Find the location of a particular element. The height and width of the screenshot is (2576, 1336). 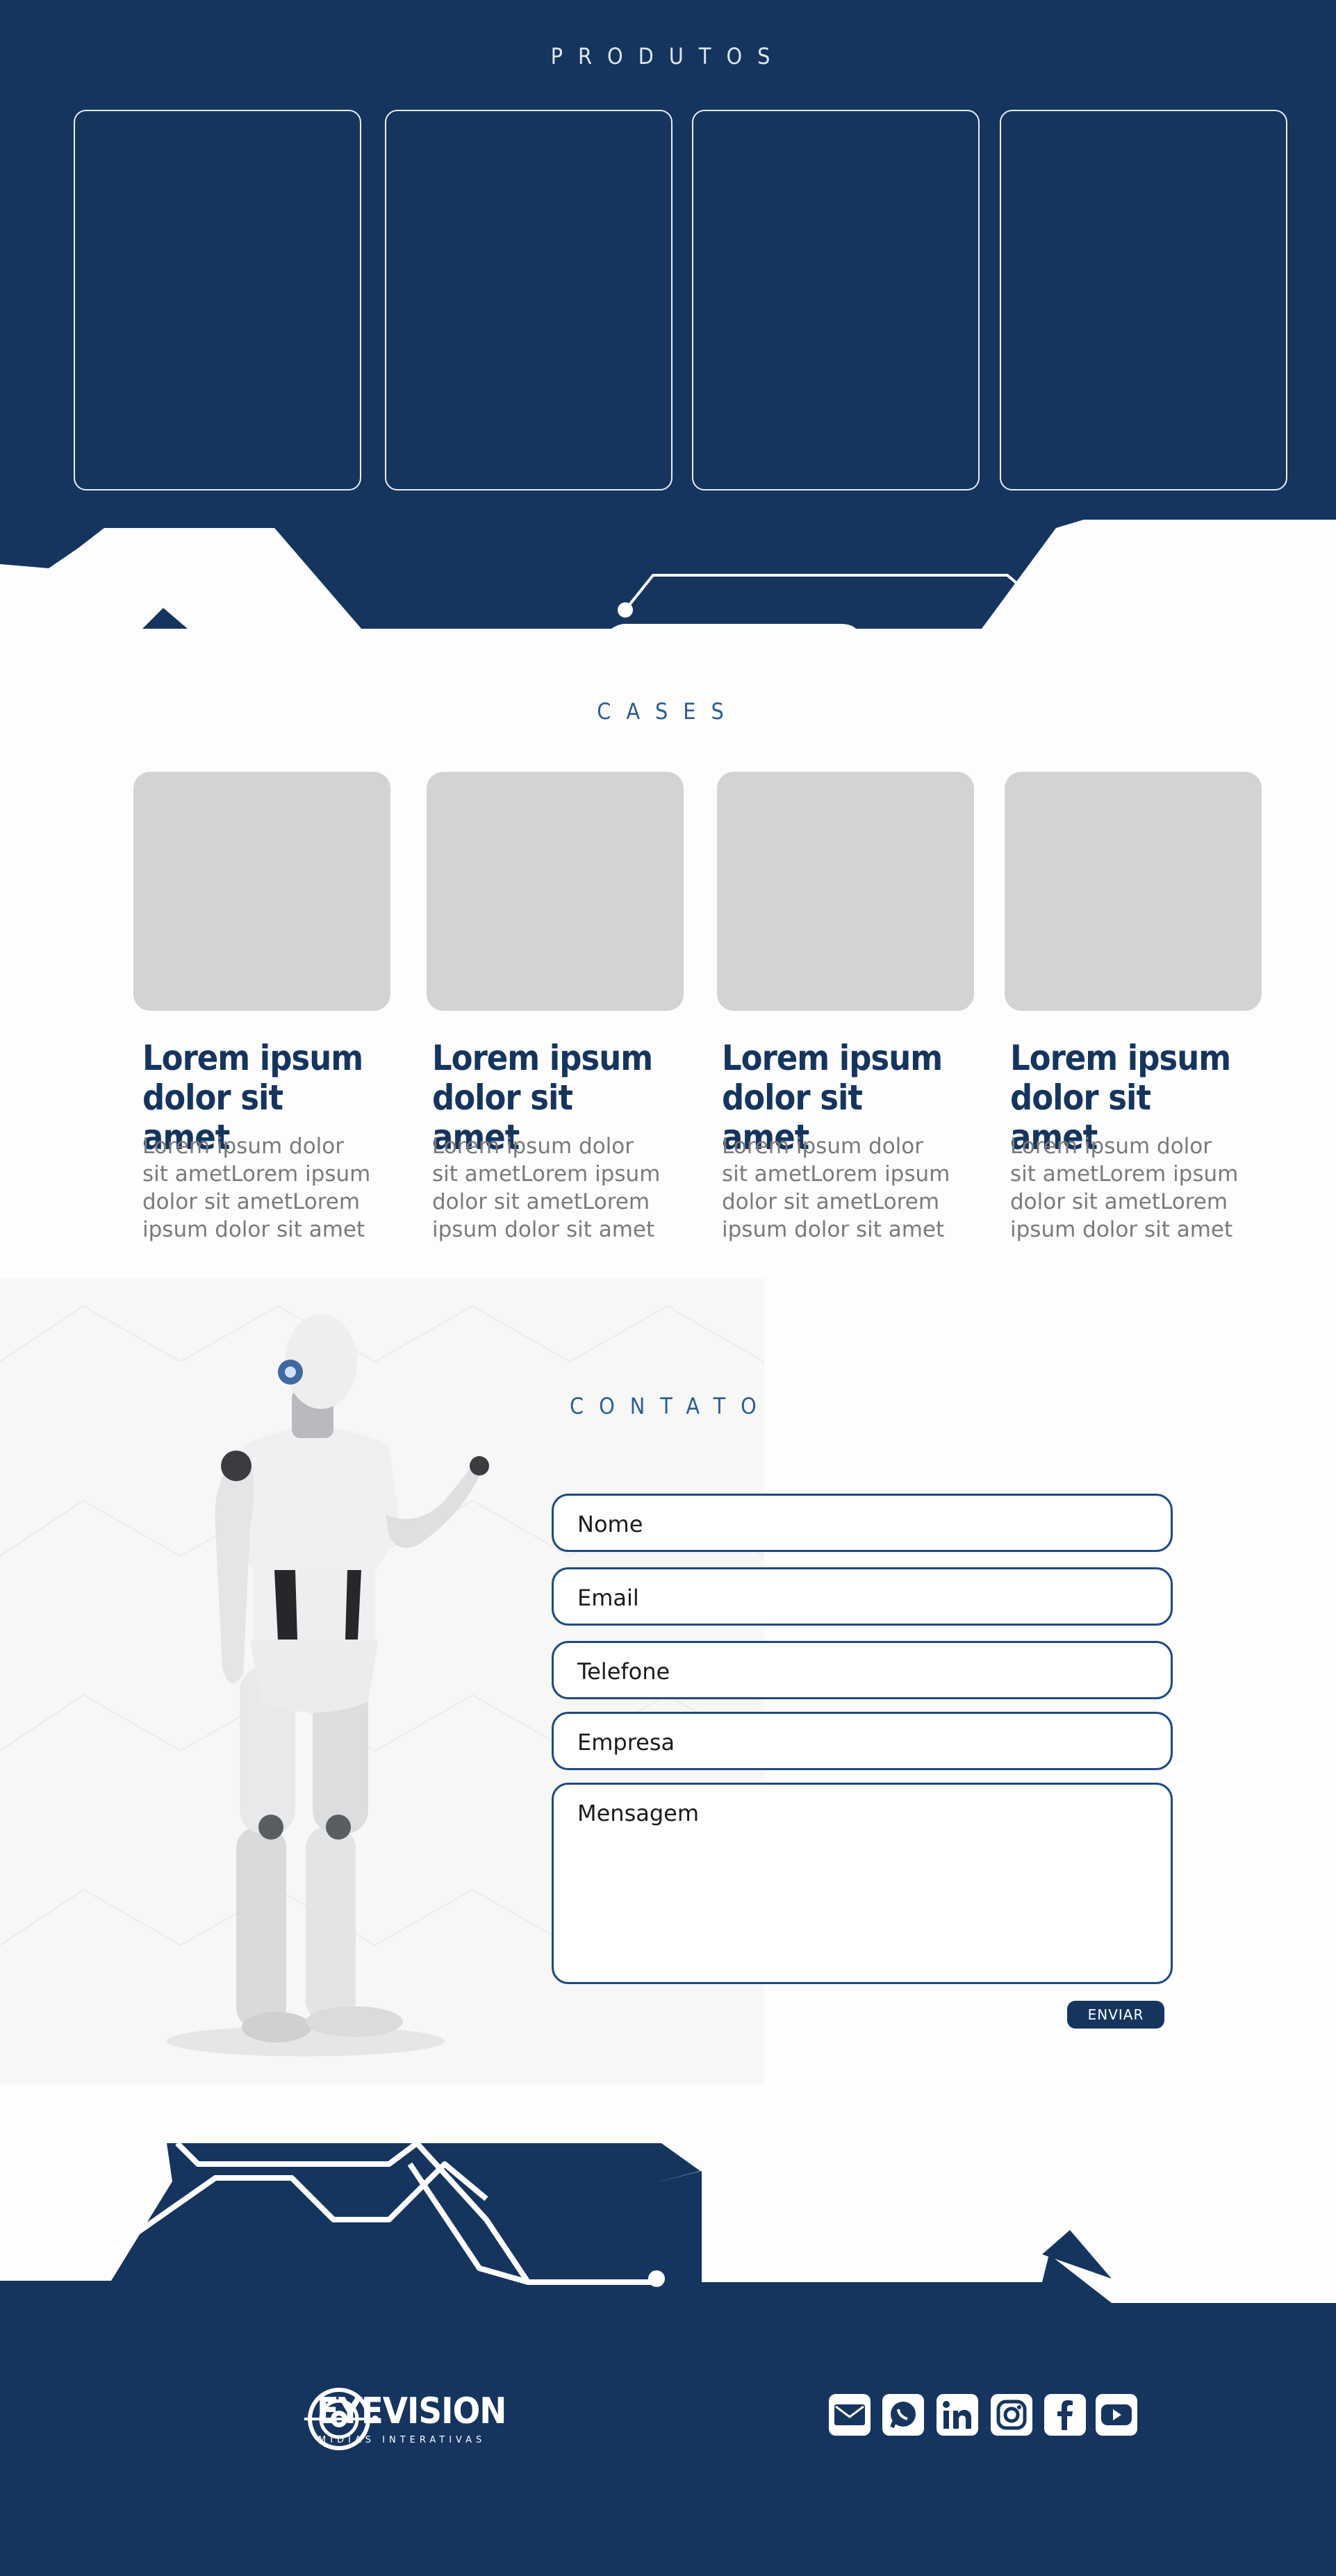

email-icon is located at coordinates (850, 2415).